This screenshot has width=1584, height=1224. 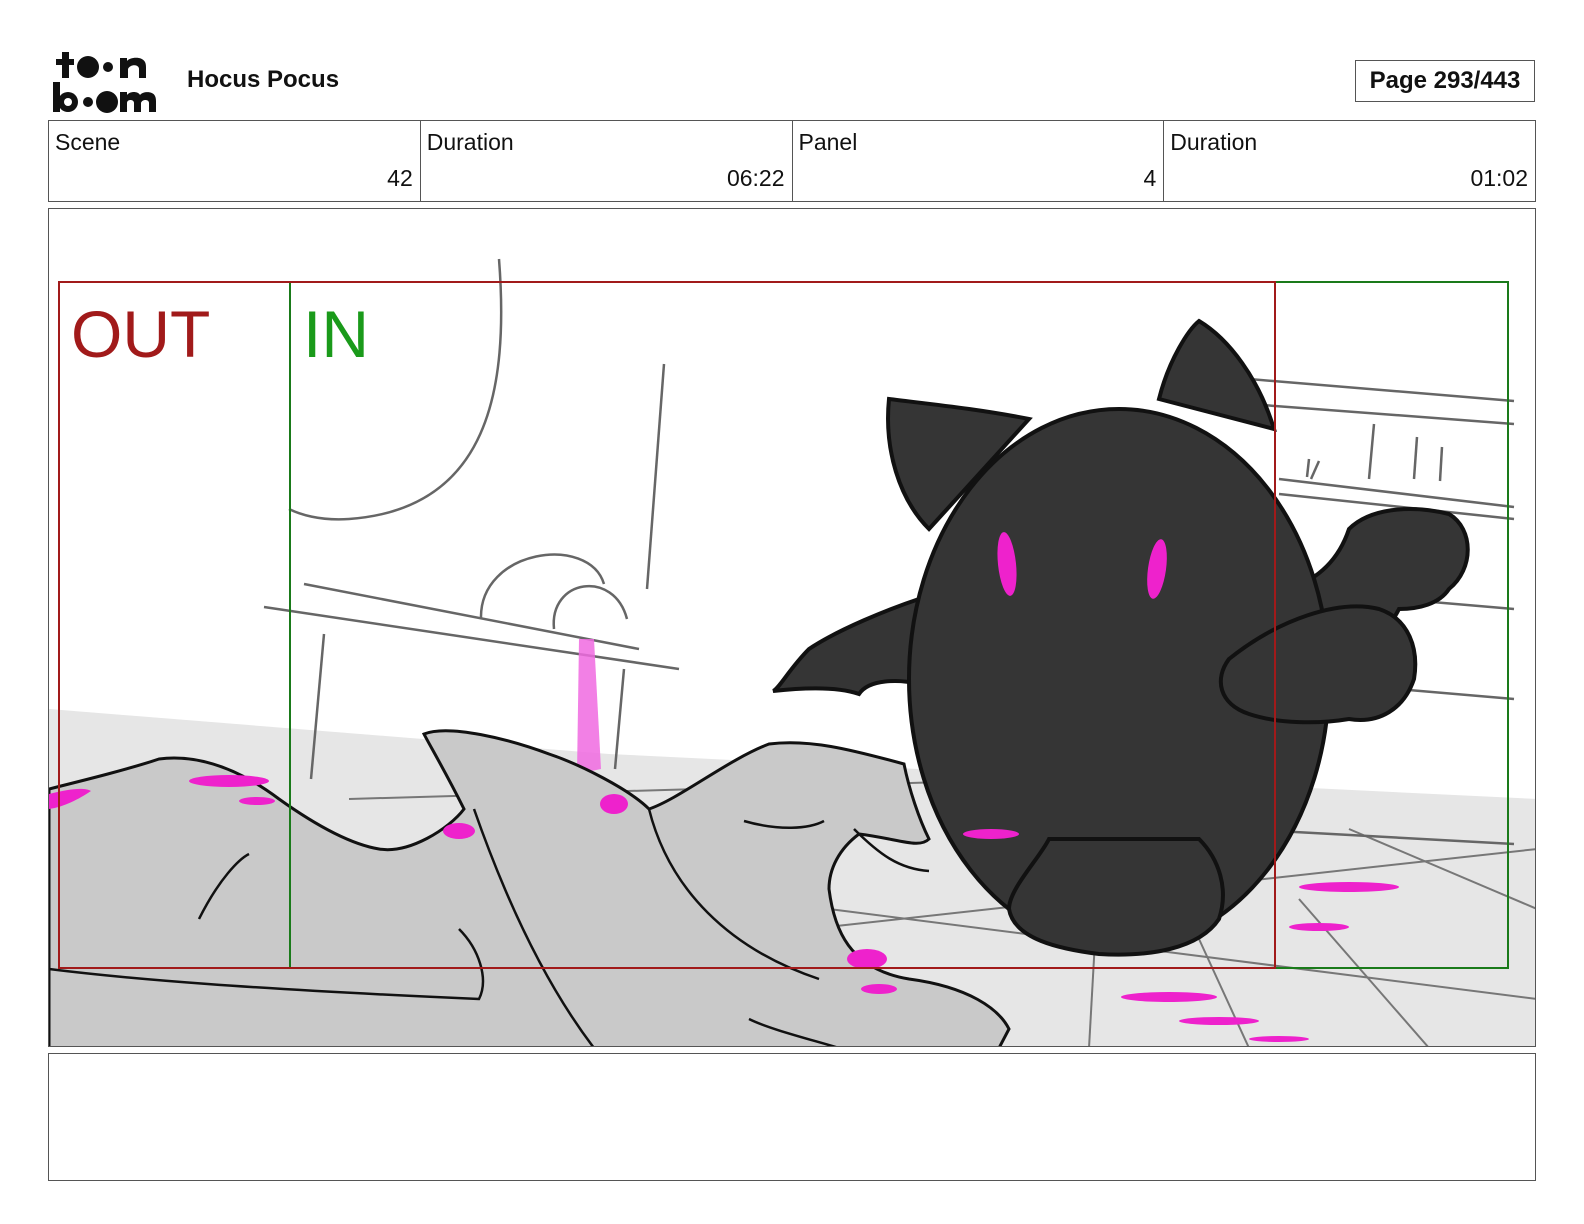 What do you see at coordinates (1349, 161) in the screenshot?
I see `panel-duration-cell: Duration 01:02` at bounding box center [1349, 161].